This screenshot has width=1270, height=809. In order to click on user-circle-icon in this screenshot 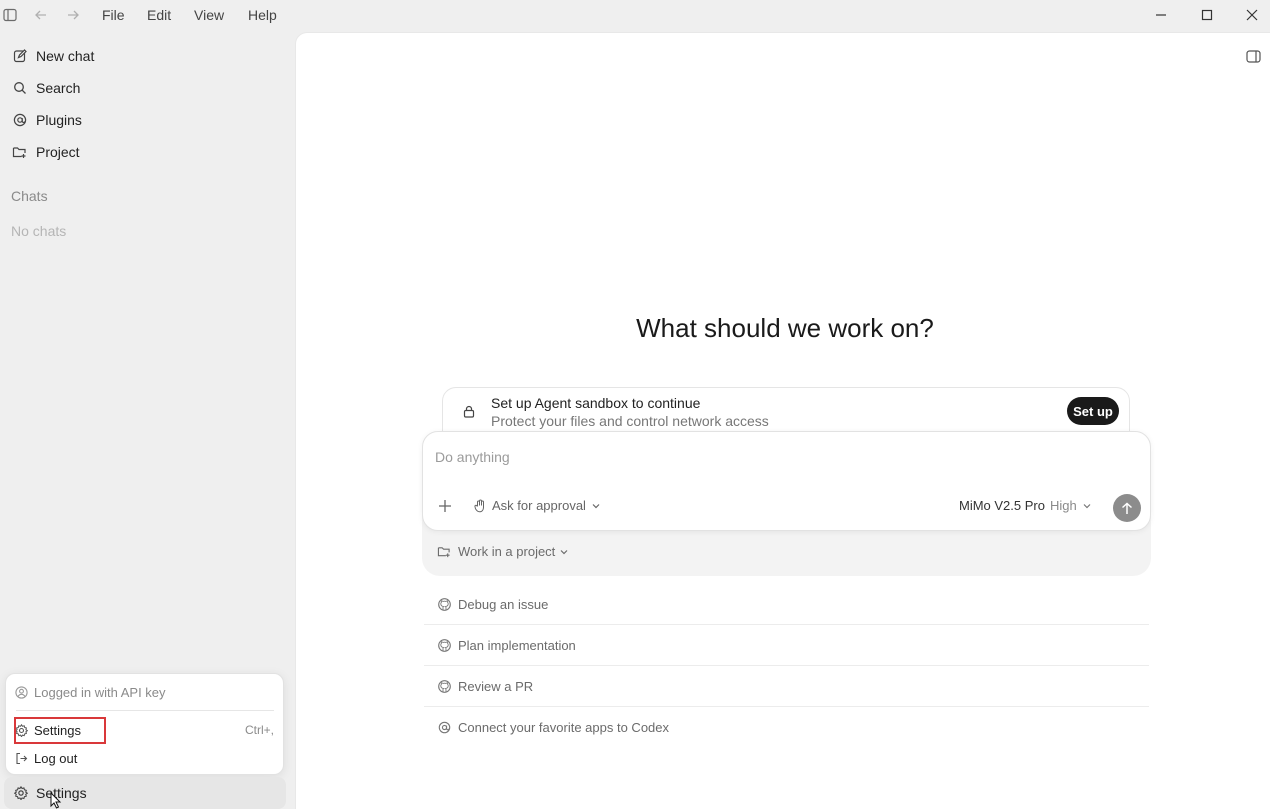, I will do `click(21, 692)`.